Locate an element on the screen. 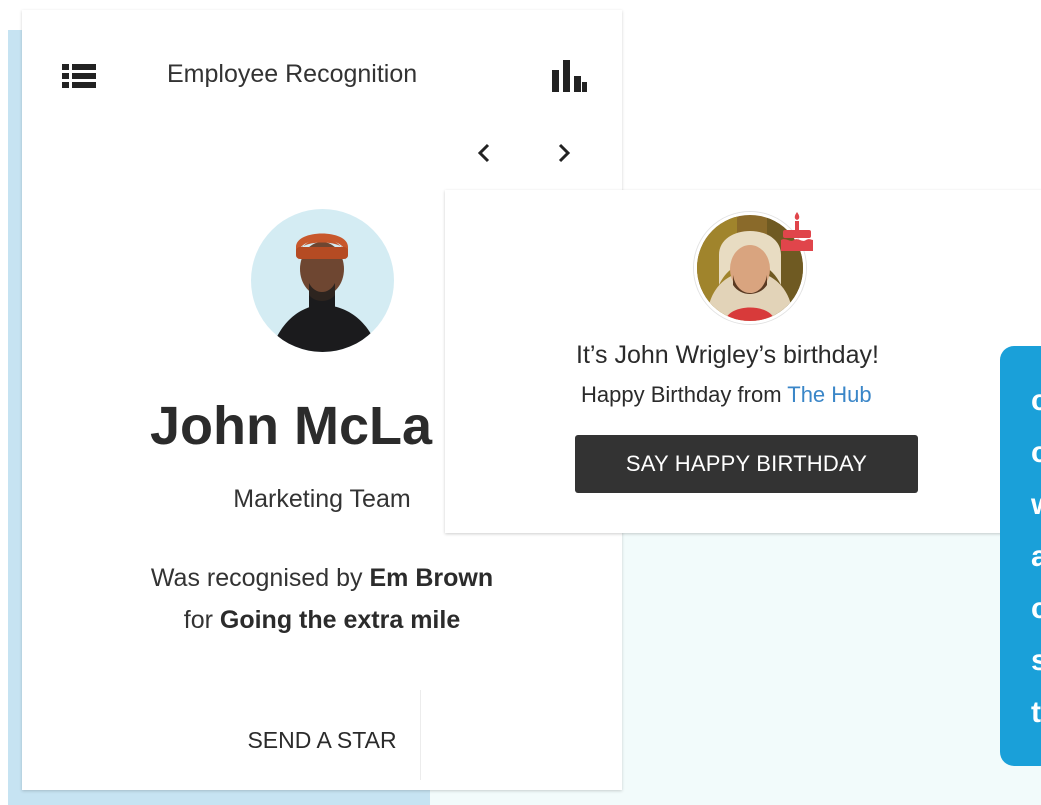 This screenshot has height=805, width=1041. recognition-line: Was recognised by Em Brown is located at coordinates (322, 578).